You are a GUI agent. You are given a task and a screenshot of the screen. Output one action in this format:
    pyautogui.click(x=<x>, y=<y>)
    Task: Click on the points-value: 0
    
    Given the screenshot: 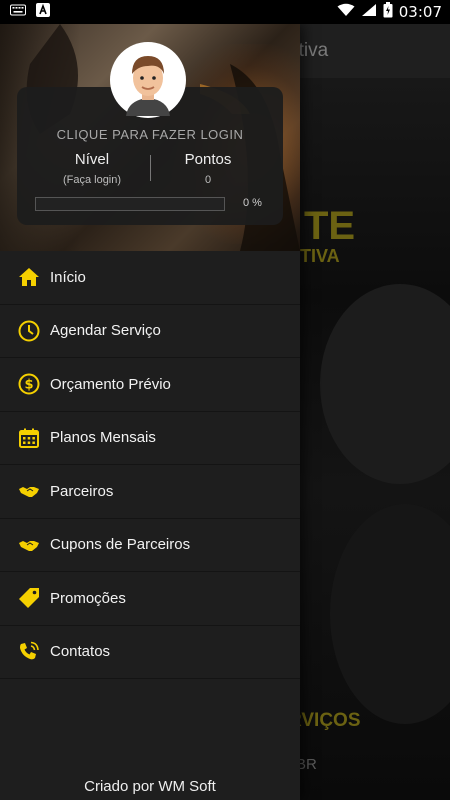 What is the action you would take?
    pyautogui.click(x=208, y=180)
    